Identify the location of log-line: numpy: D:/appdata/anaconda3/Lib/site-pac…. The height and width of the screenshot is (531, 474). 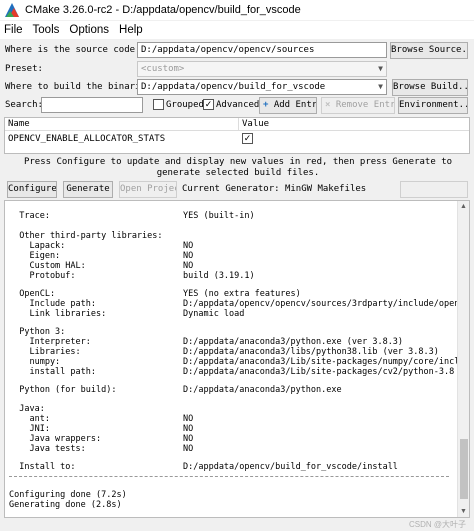
(237, 362).